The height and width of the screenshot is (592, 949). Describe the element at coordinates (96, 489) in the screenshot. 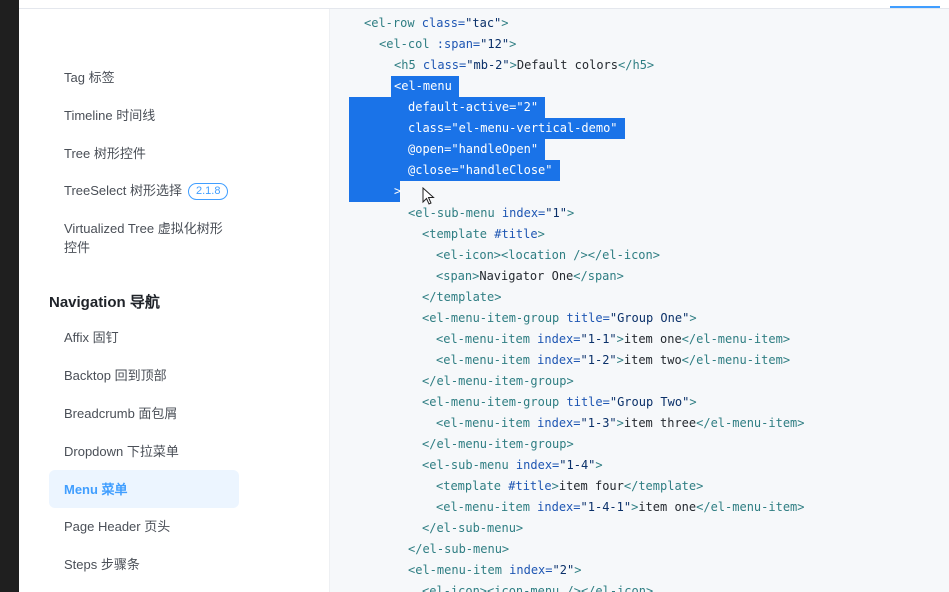

I see `sidebar-item-label: Menu 菜单` at that location.